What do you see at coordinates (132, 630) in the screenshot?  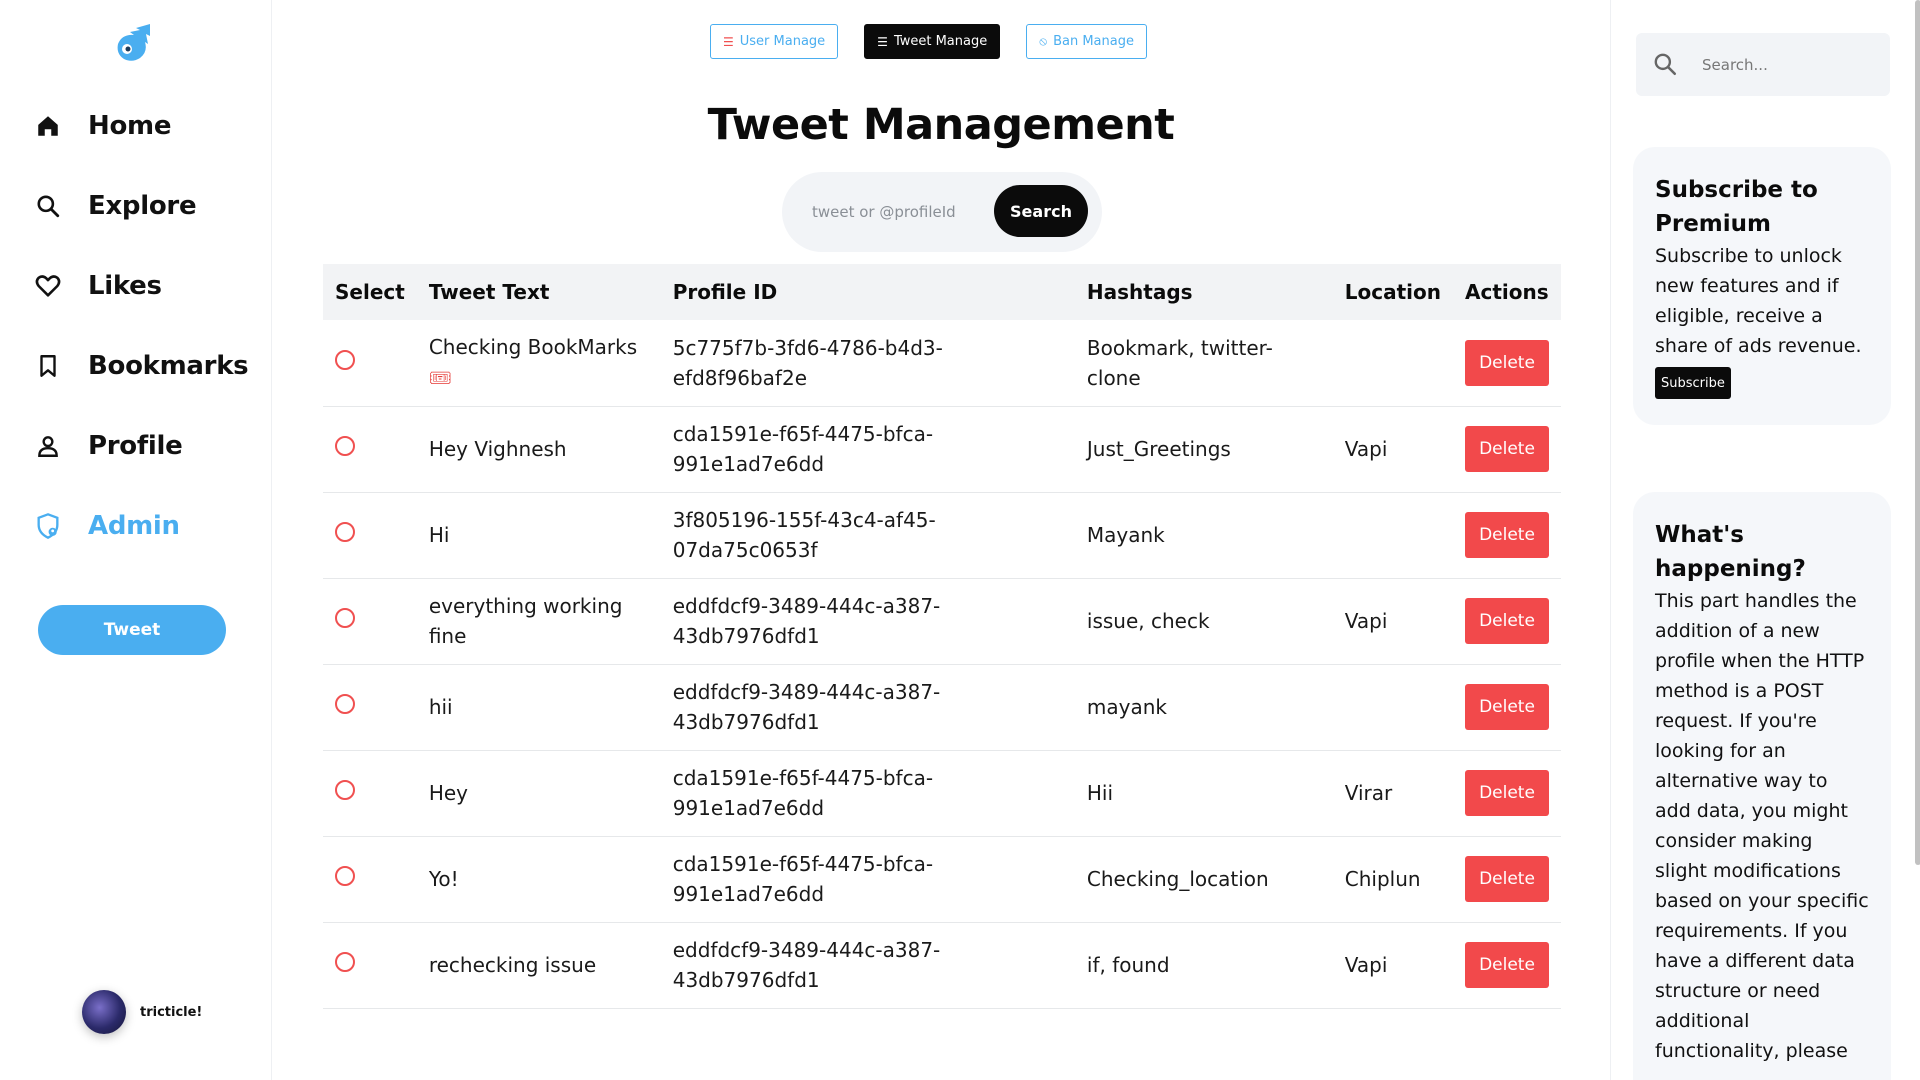 I see `tweet-button: Tweet` at bounding box center [132, 630].